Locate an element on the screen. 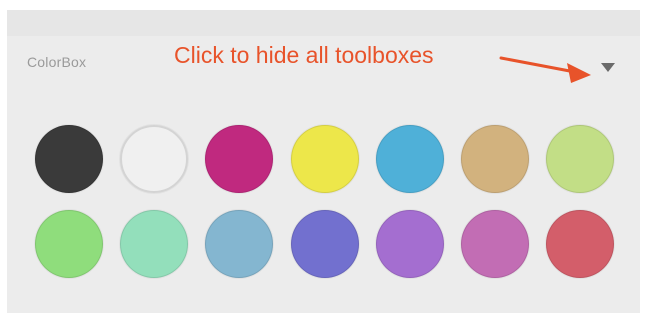  top-strip is located at coordinates (323, 23).